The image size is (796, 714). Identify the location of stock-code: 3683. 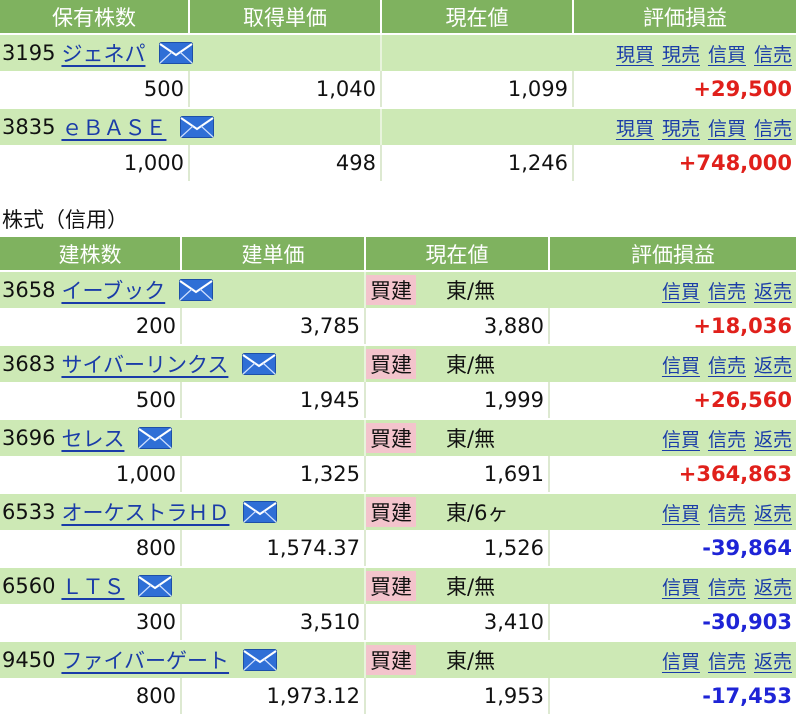
(29, 364).